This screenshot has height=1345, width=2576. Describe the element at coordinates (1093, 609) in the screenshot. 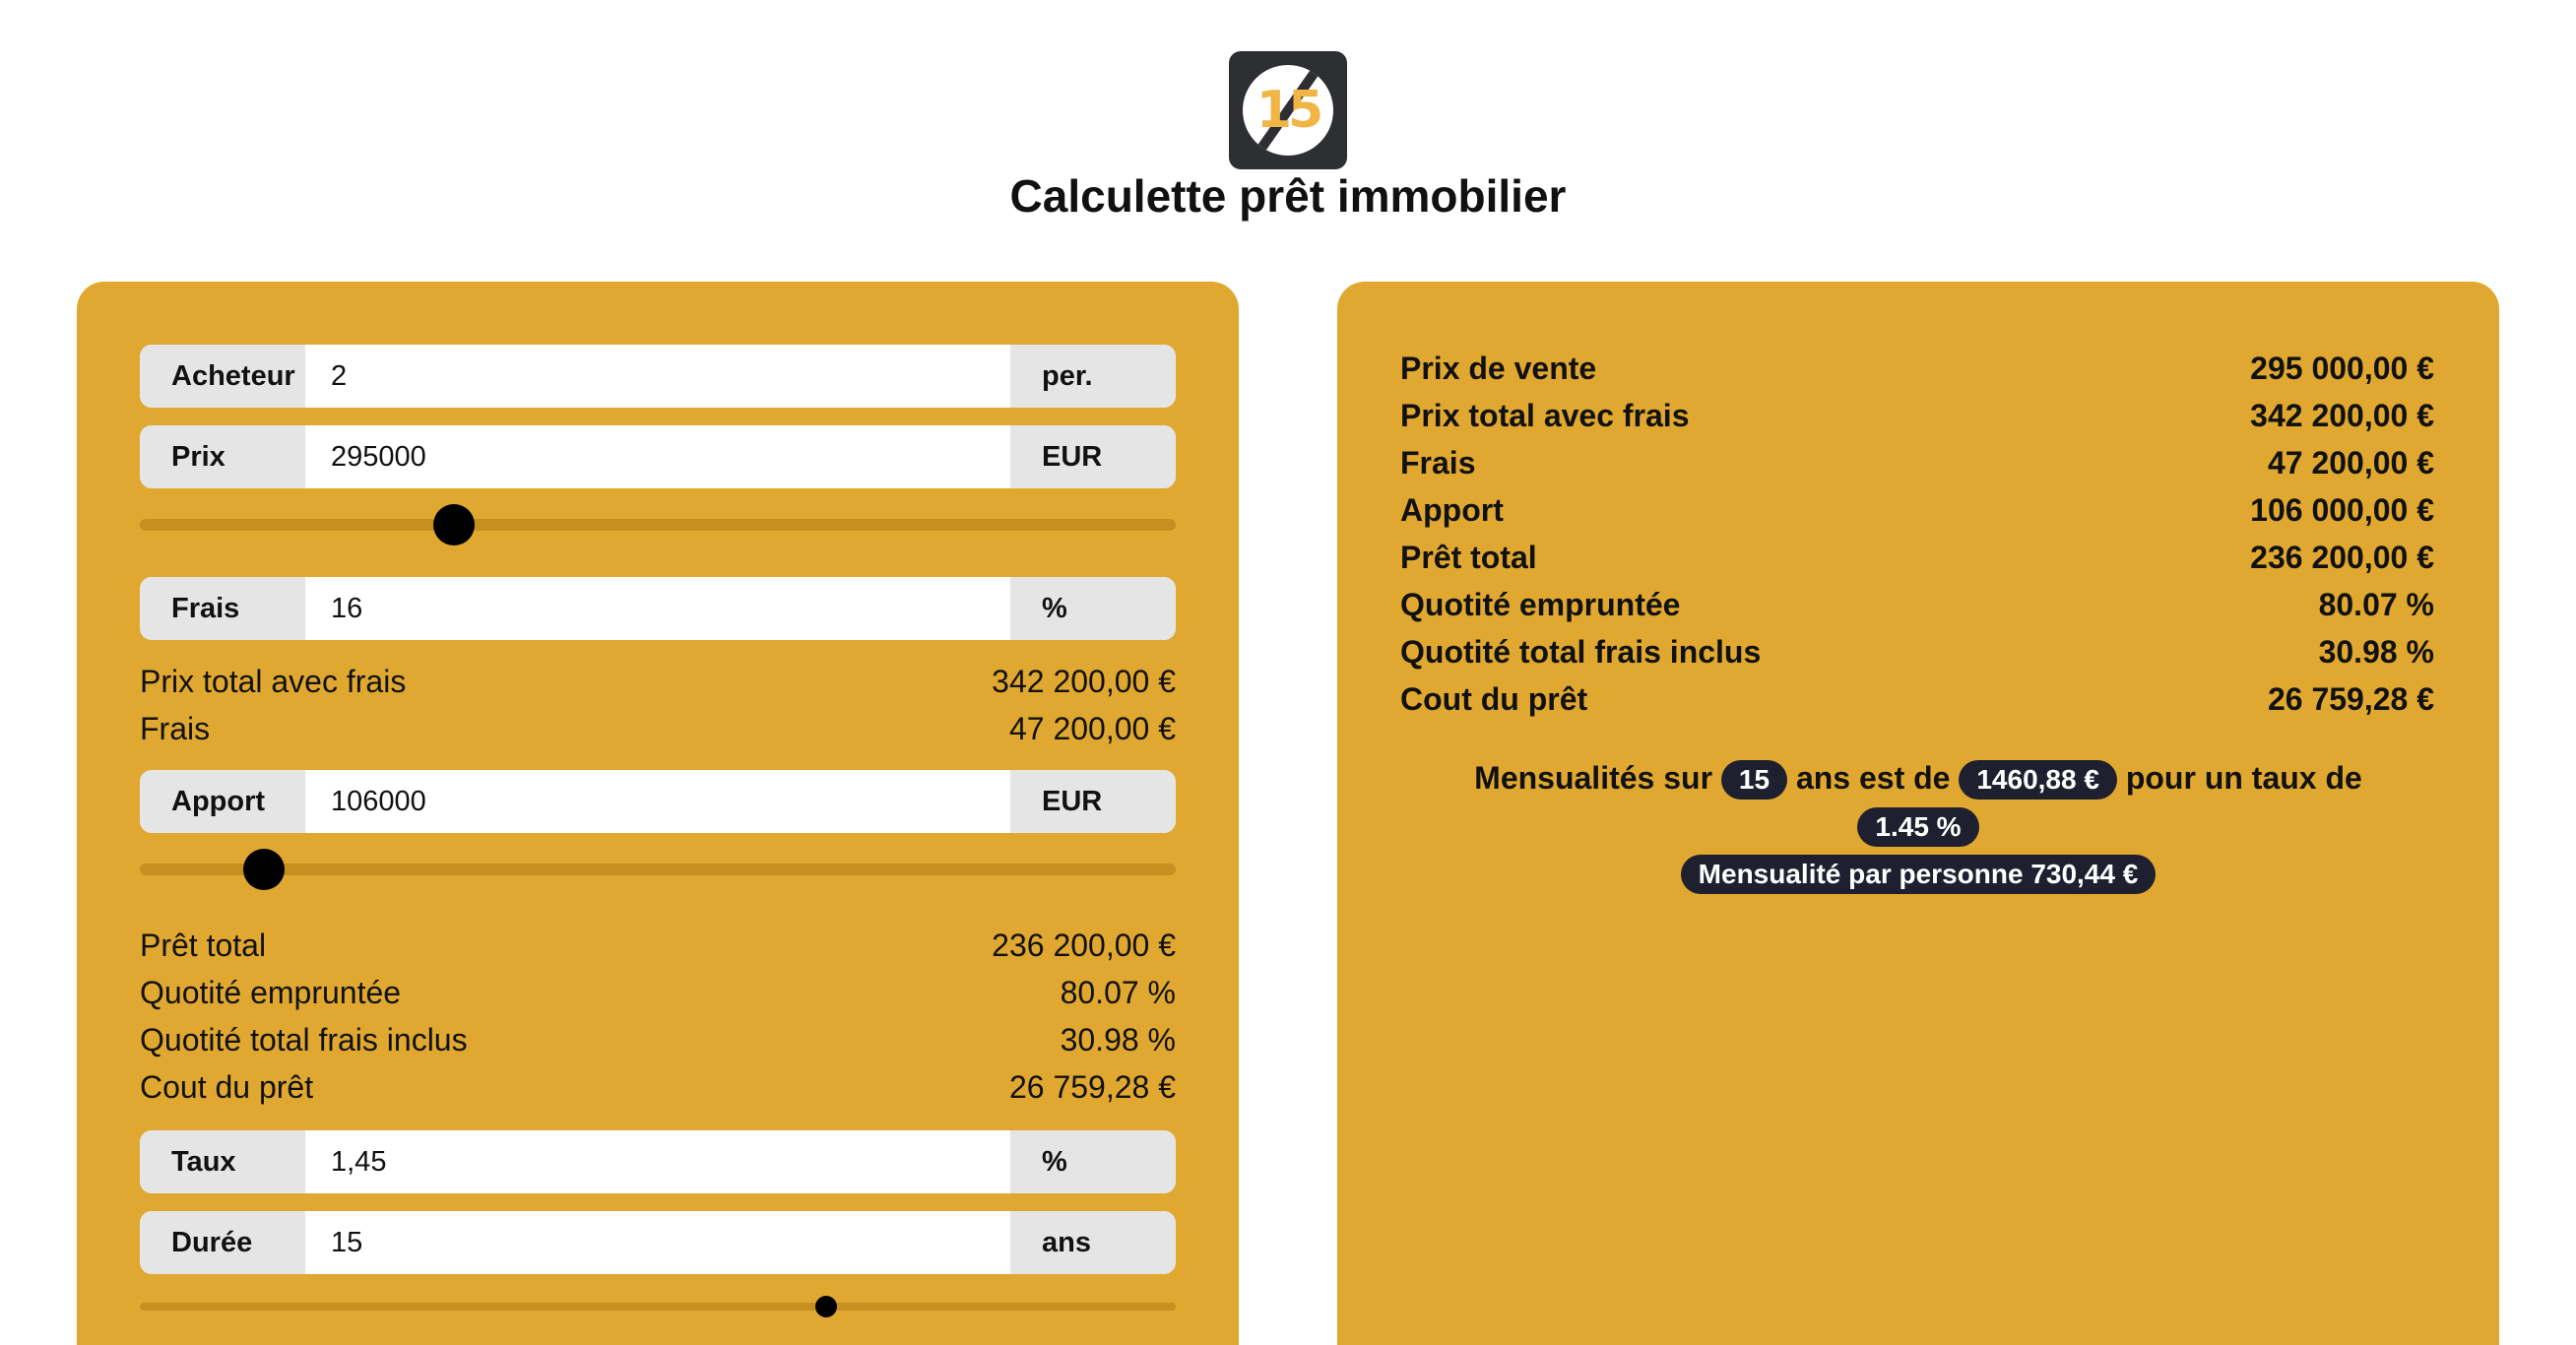

I see `frais-unit: %` at that location.